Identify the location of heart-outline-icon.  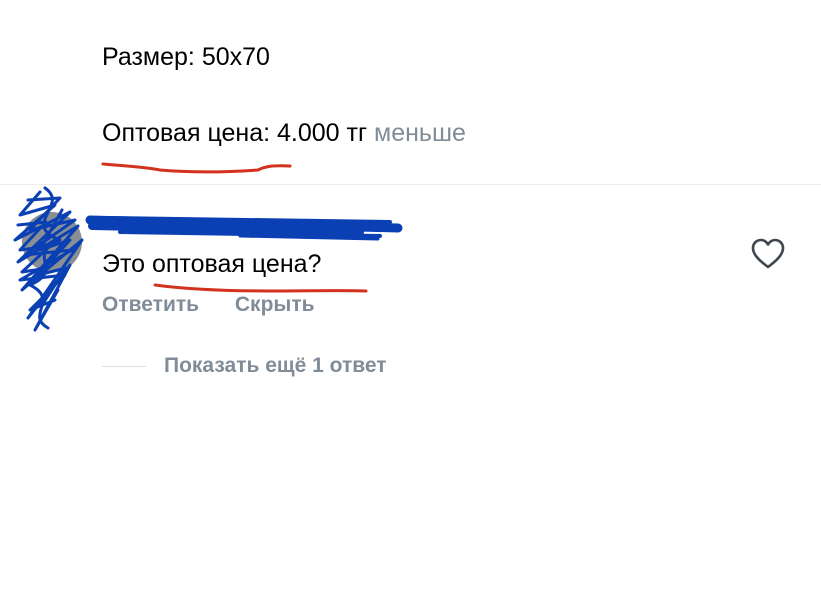
(768, 253).